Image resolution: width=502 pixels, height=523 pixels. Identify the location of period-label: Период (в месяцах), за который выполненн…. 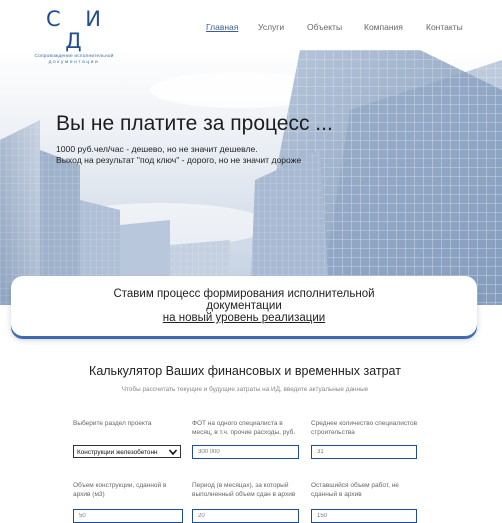
(244, 490).